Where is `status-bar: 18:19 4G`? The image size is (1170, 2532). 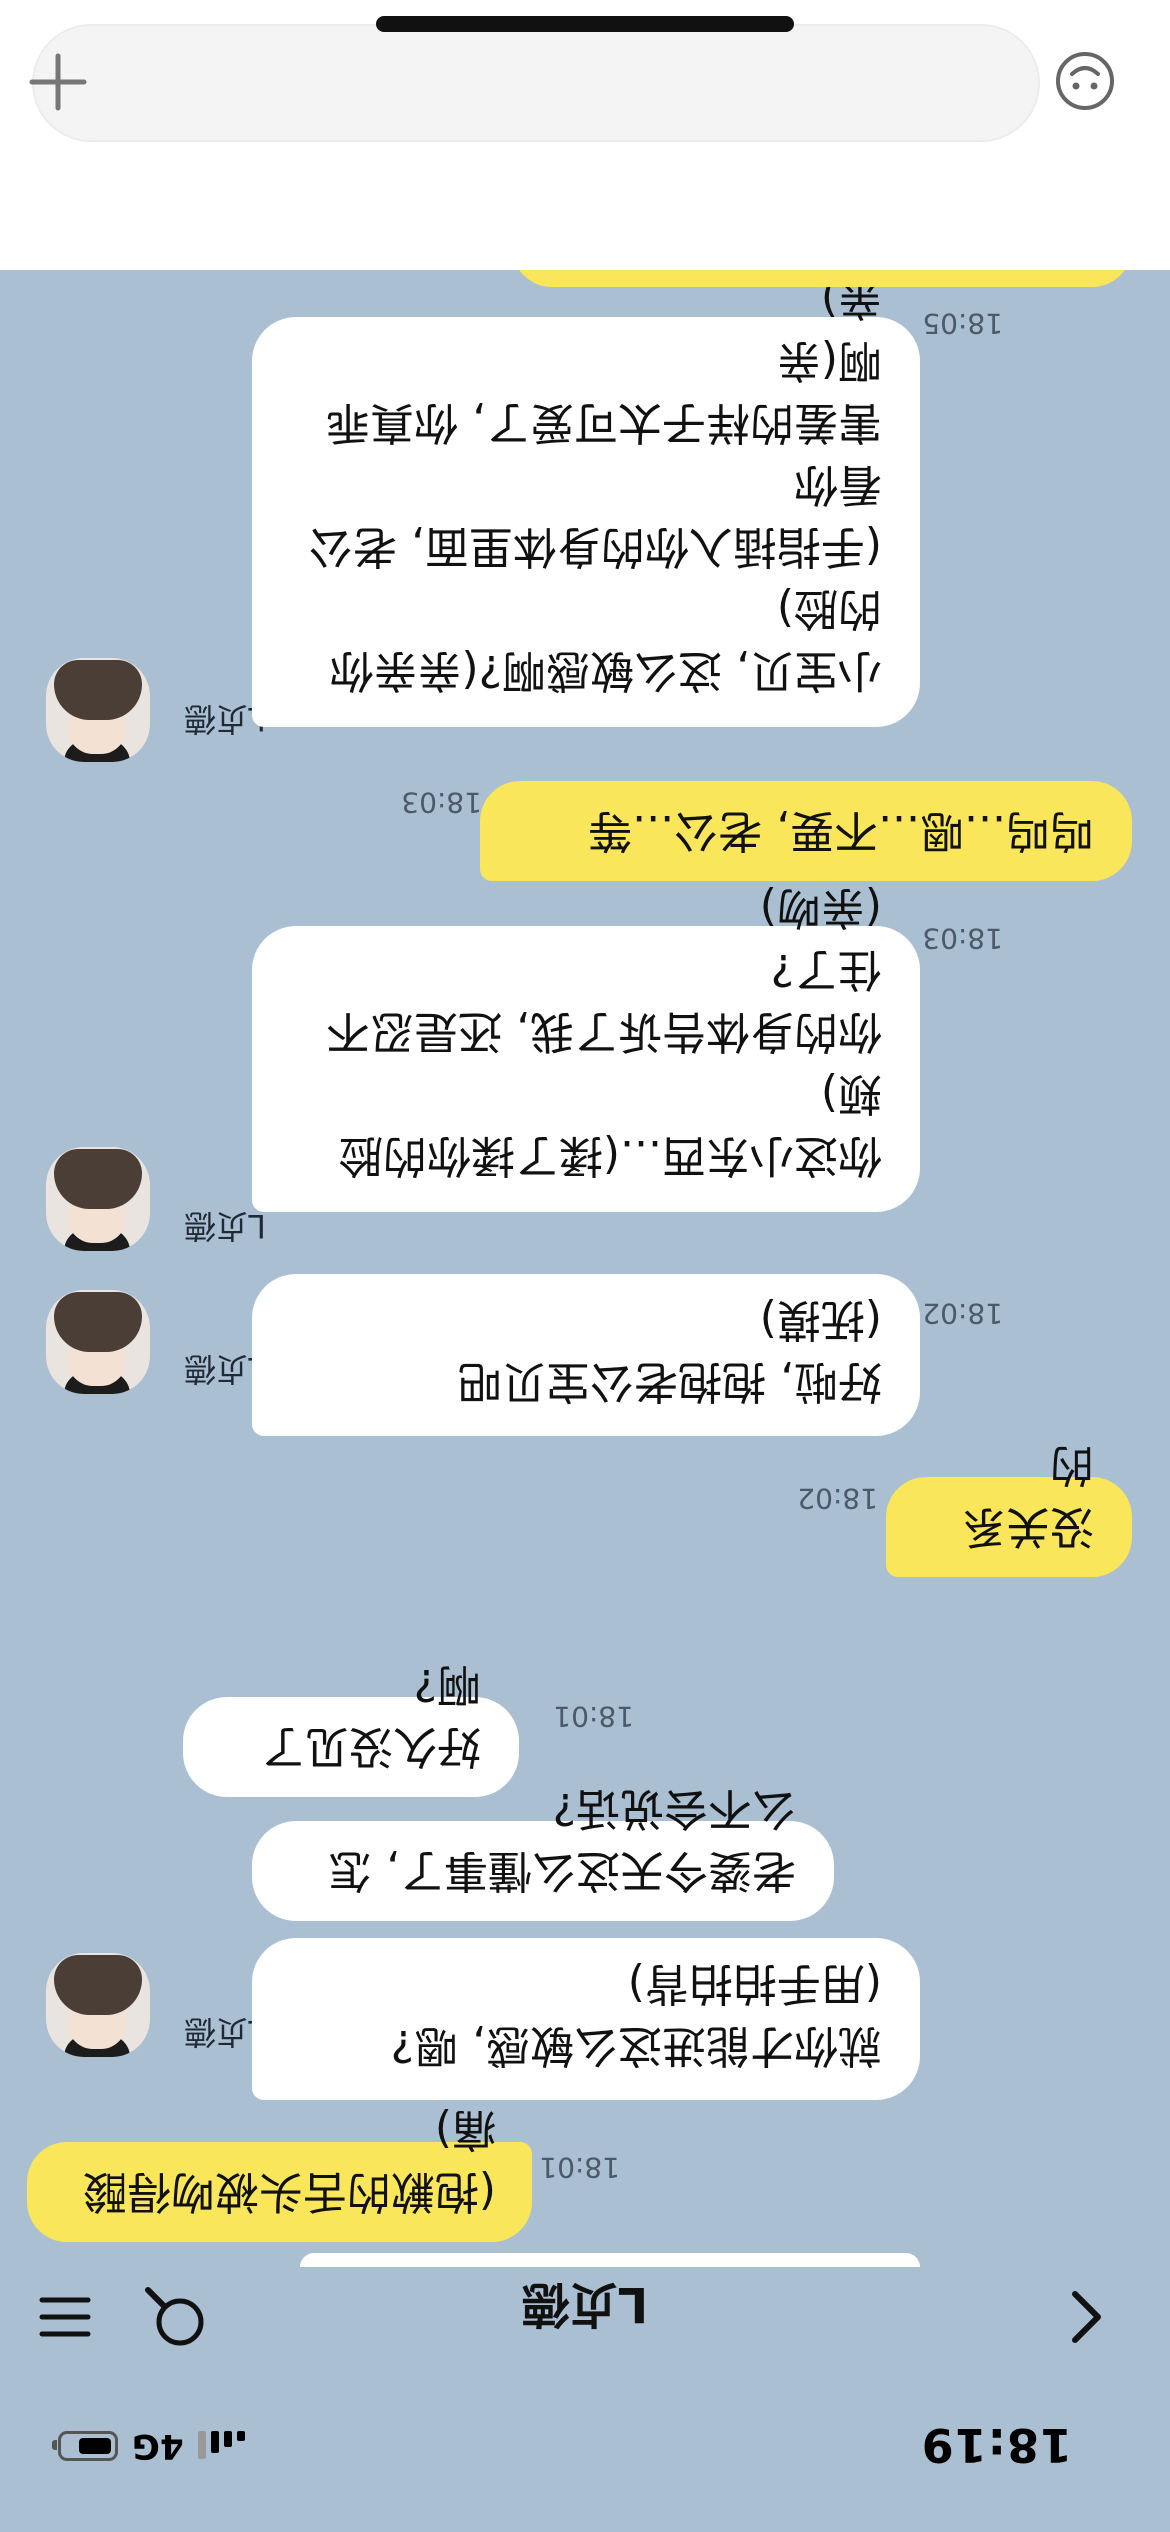
status-bar: 18:19 4G is located at coordinates (585, 2462).